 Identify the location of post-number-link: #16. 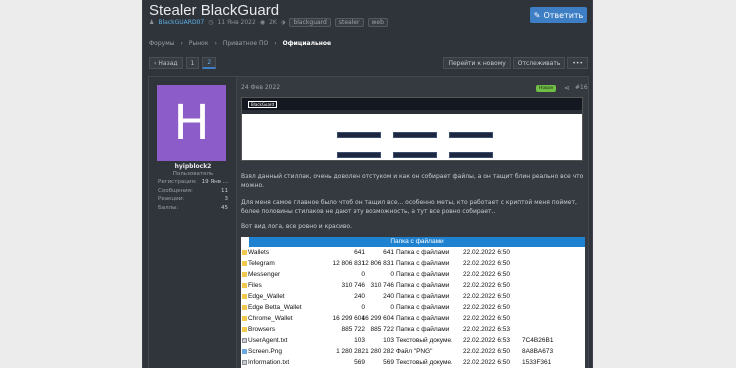
(581, 87).